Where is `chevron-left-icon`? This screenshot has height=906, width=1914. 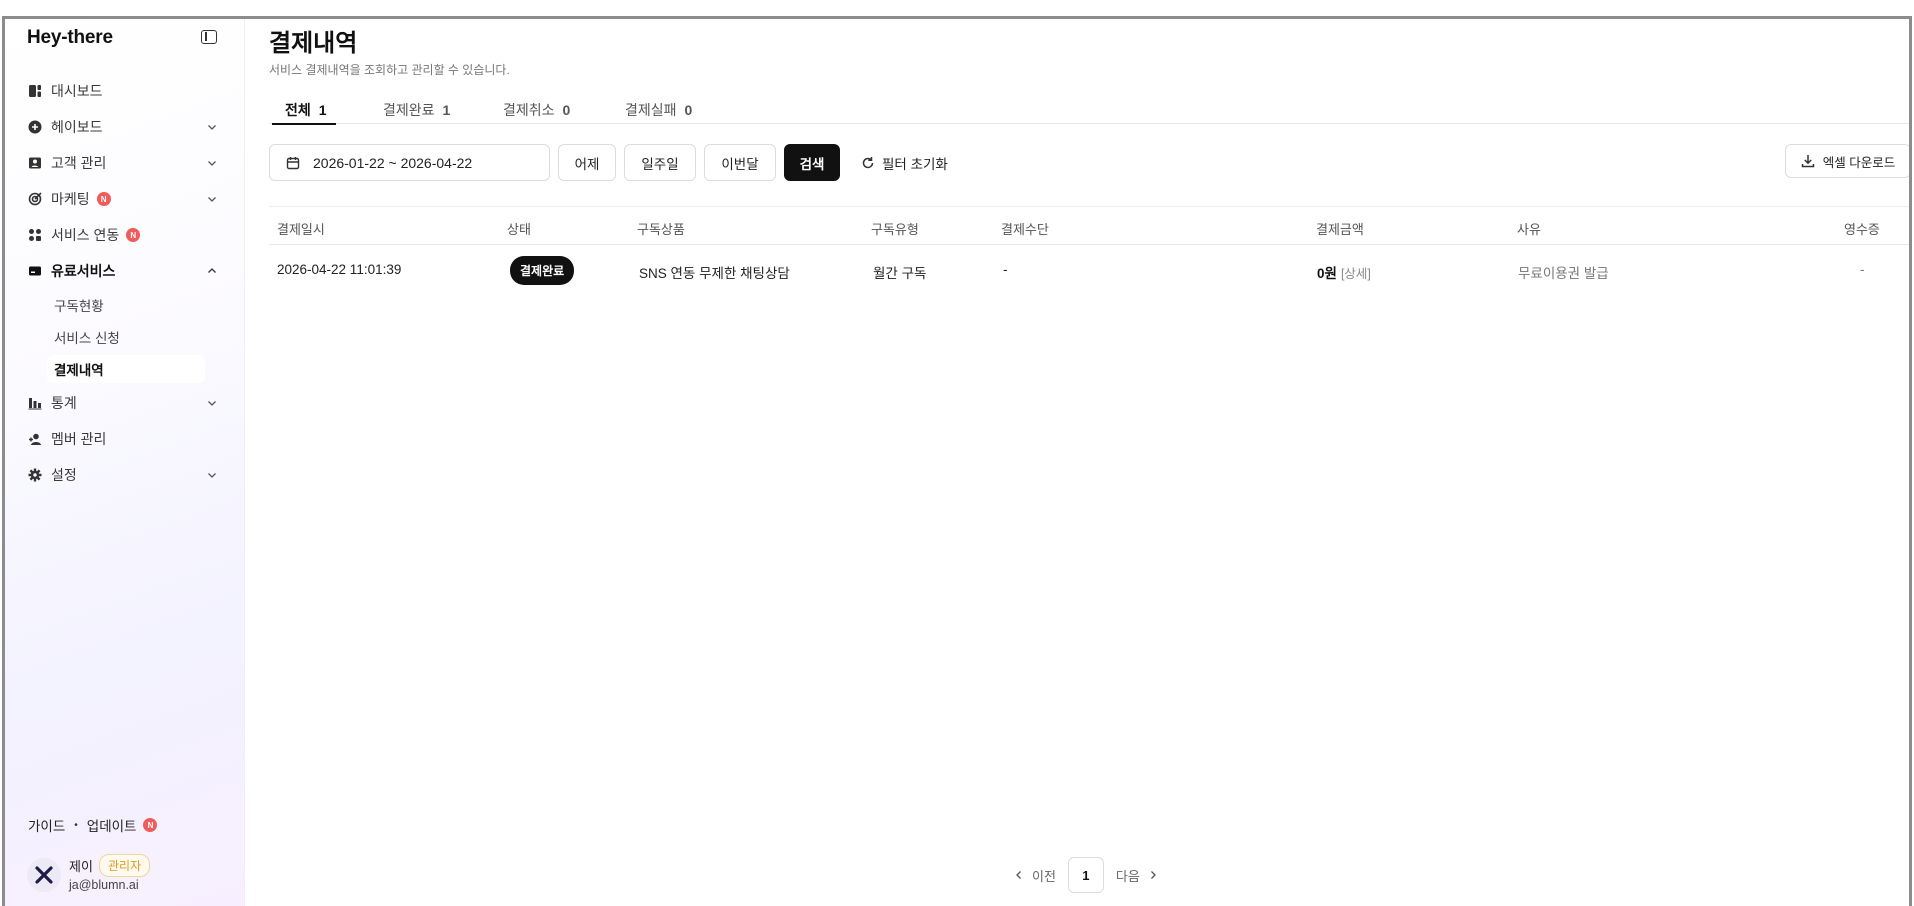 chevron-left-icon is located at coordinates (1018, 875).